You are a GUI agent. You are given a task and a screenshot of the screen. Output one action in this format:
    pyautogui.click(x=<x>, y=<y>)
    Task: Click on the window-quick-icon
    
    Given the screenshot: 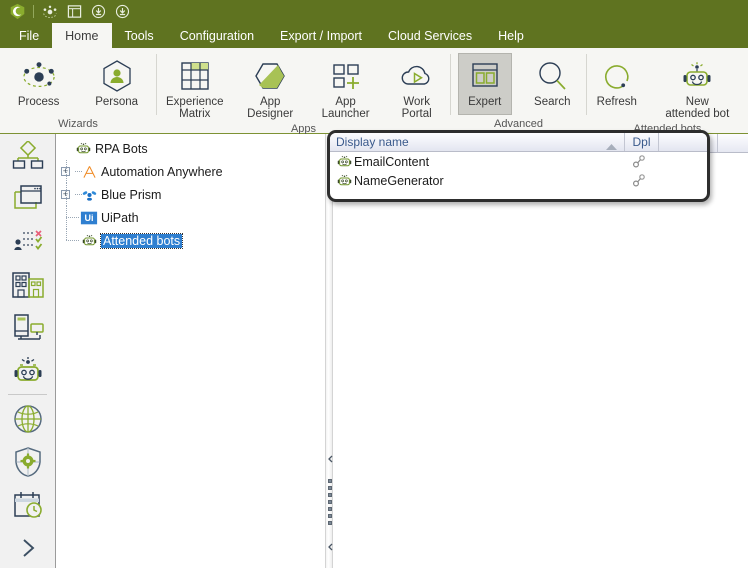 What is the action you would take?
    pyautogui.click(x=74, y=11)
    